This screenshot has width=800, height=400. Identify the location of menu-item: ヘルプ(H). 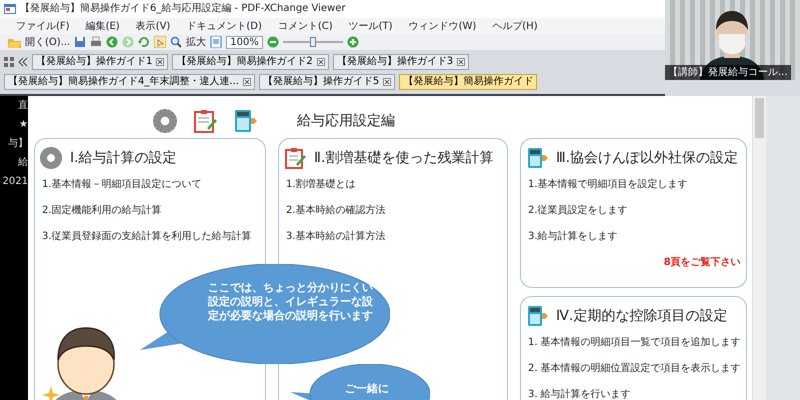
(515, 26).